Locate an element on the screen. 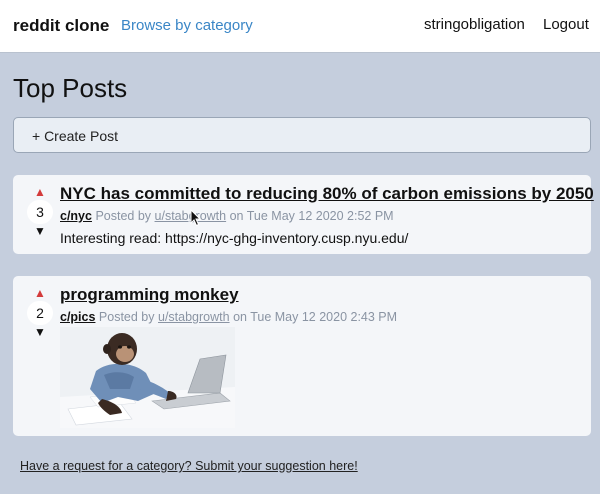  vote-control: ▲ 2 ▼ is located at coordinates (40, 312).